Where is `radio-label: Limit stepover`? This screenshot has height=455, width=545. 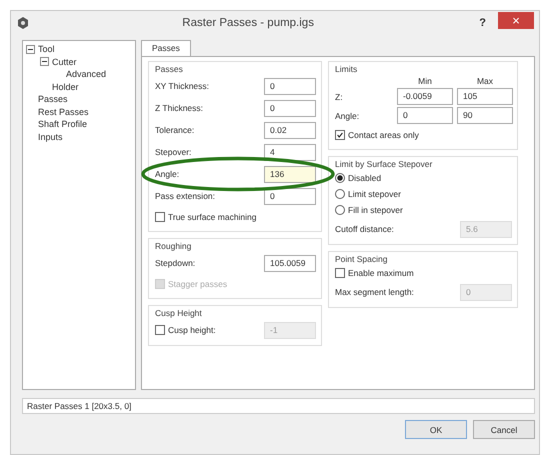 radio-label: Limit stepover is located at coordinates (374, 194).